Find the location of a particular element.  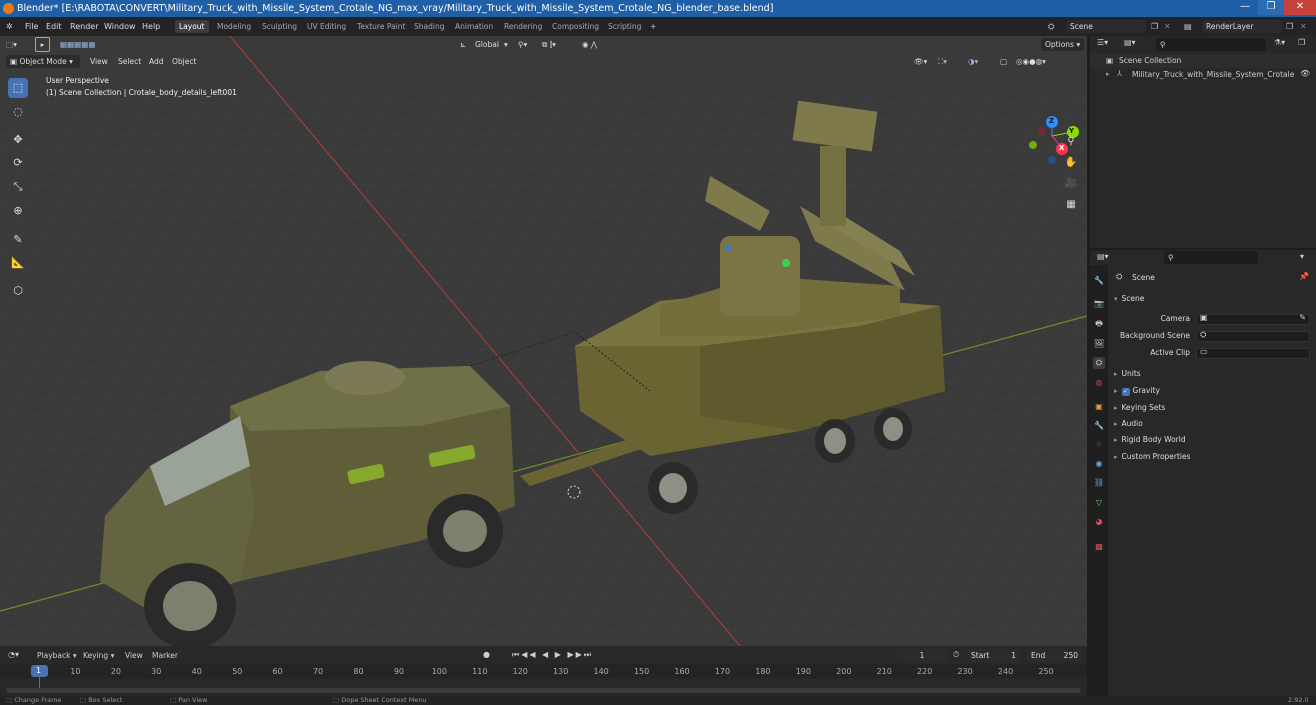

render-tab-icon: 📷 is located at coordinates (1099, 304).